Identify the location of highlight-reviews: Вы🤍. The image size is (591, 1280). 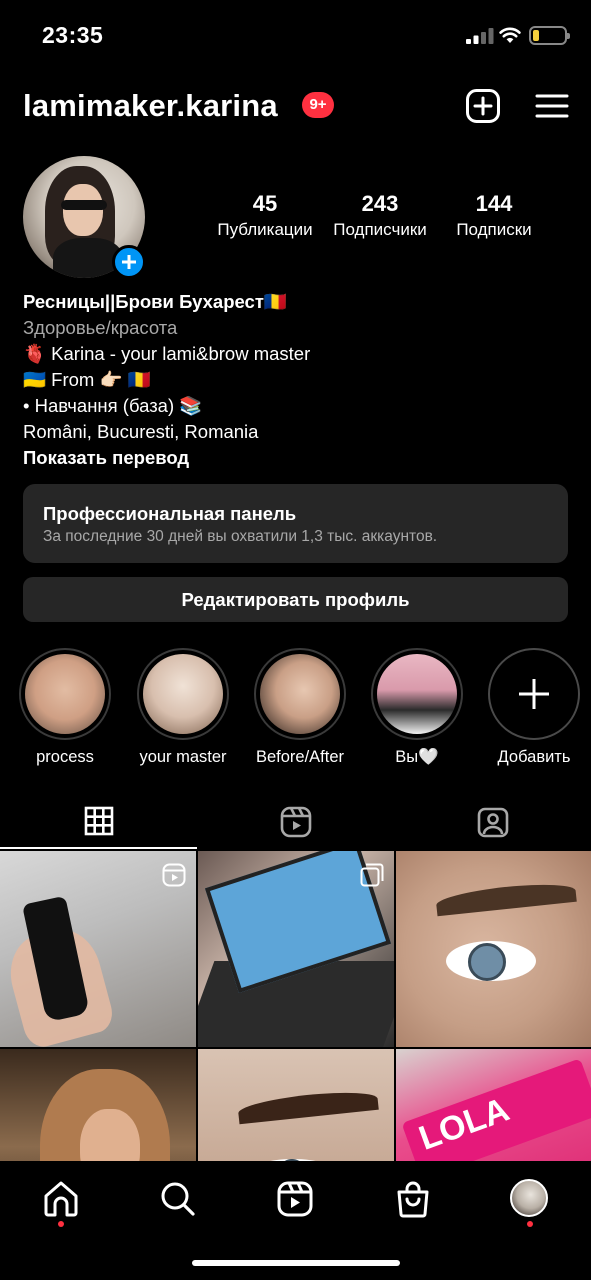
(417, 708).